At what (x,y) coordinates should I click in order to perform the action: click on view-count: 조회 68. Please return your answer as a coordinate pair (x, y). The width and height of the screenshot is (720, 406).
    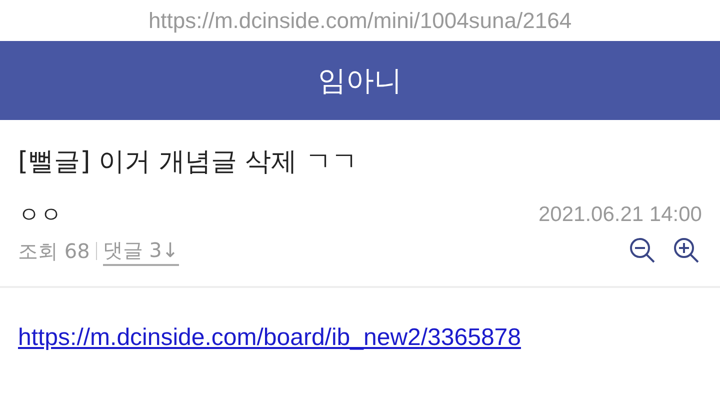
    Looking at the image, I should click on (54, 251).